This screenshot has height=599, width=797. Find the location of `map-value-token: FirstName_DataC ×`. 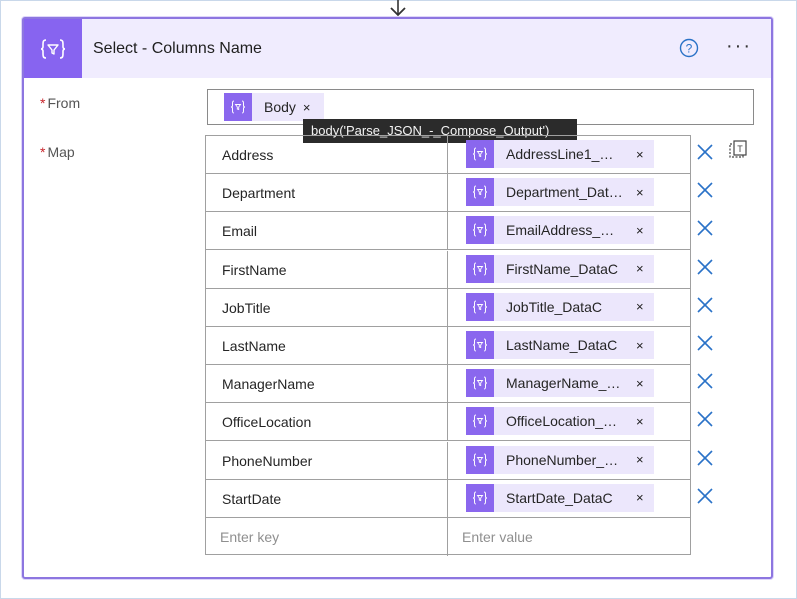

map-value-token: FirstName_DataC × is located at coordinates (560, 268).